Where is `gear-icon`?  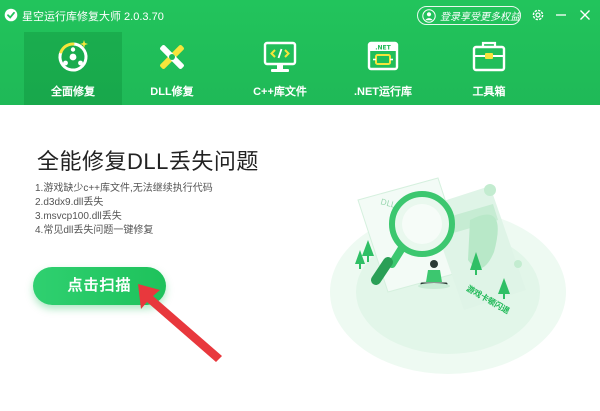 gear-icon is located at coordinates (538, 15).